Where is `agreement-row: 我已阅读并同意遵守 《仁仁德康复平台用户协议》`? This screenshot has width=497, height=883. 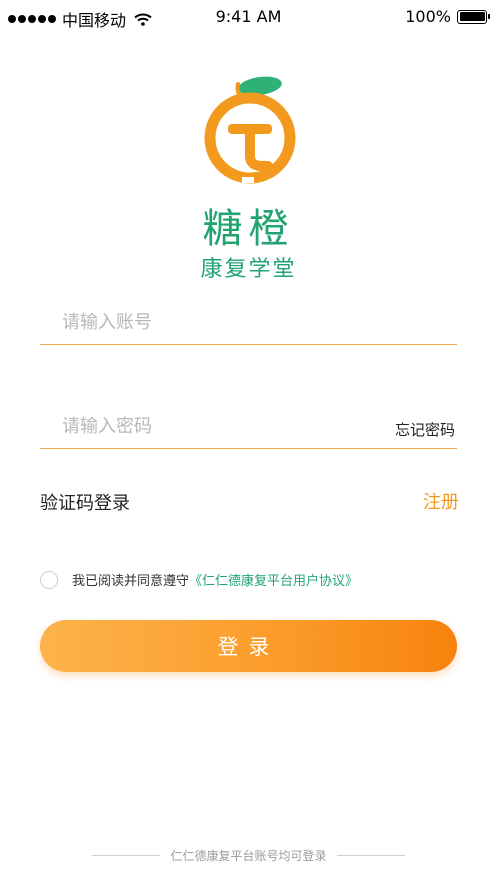
agreement-row: 我已阅读并同意遵守 《仁仁德康复平台用户协议》 is located at coordinates (199, 579).